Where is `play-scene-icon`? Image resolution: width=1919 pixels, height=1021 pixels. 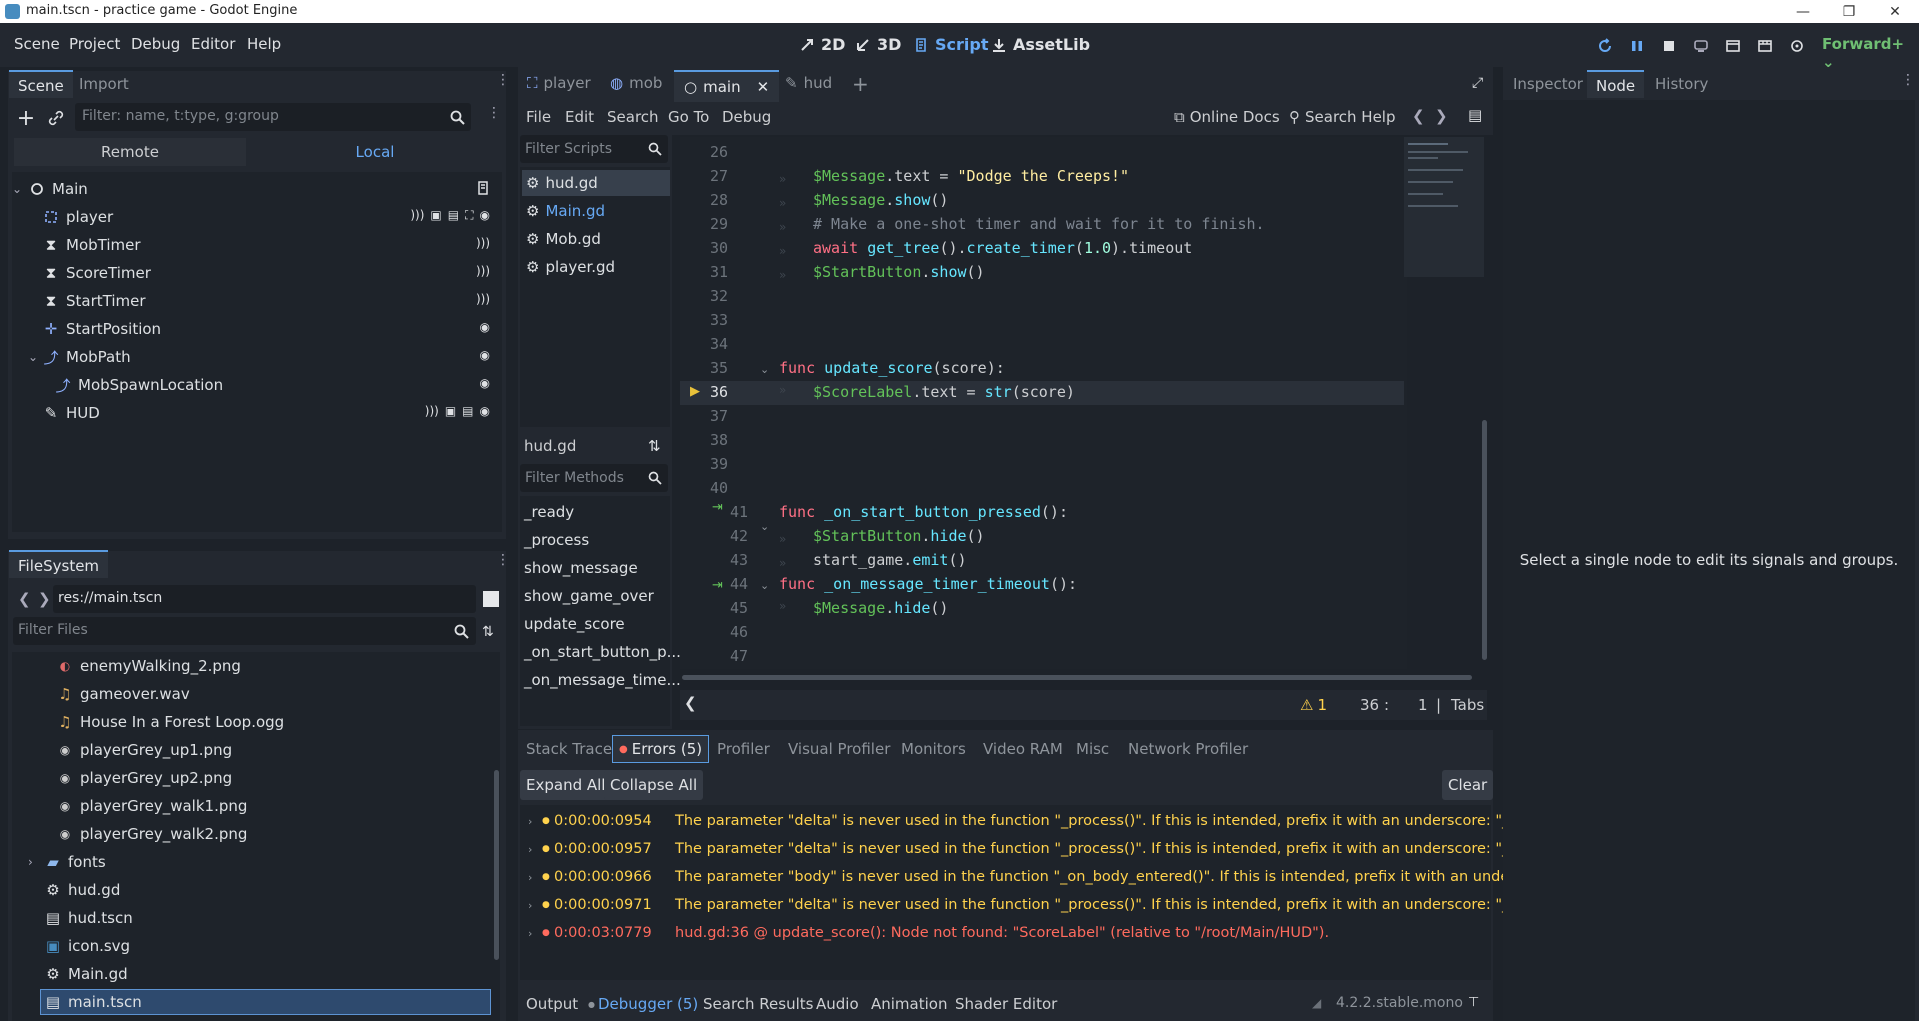
play-scene-icon is located at coordinates (1733, 46).